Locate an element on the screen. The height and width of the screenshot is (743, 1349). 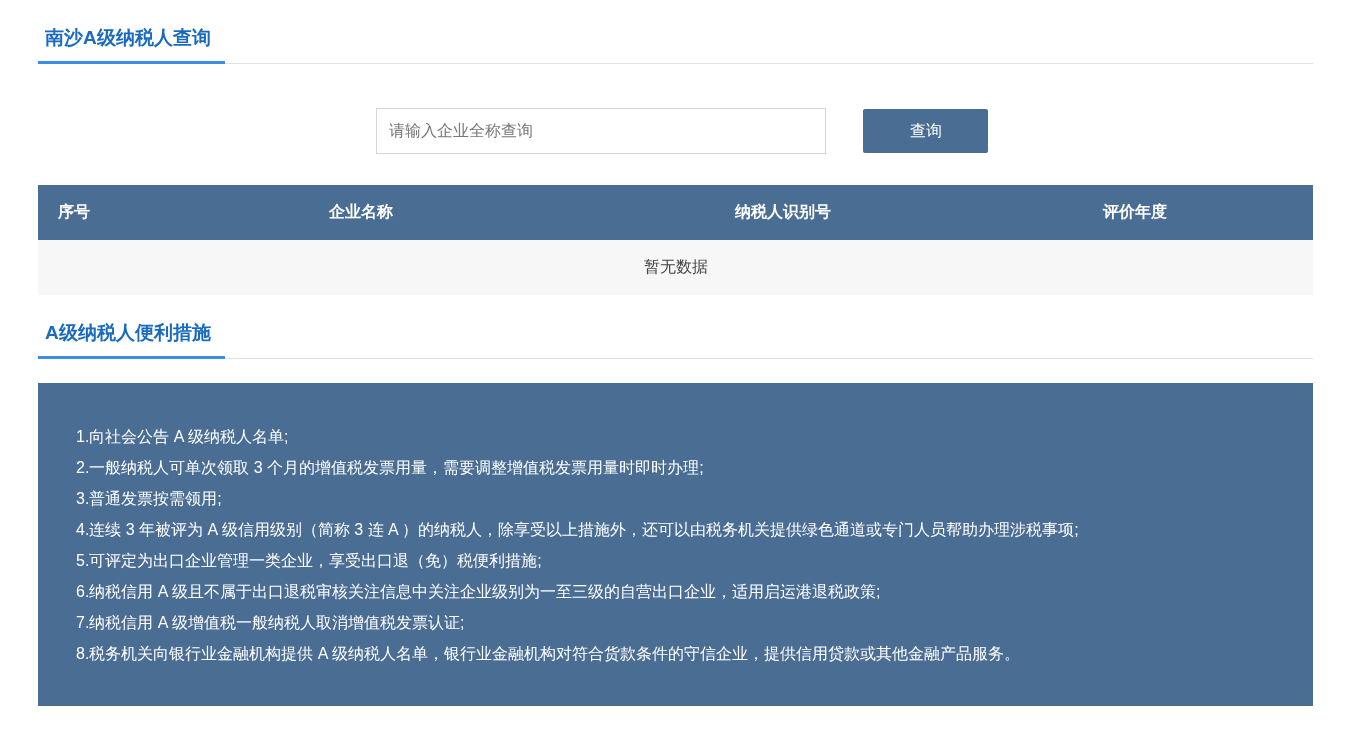
measure-item: 2.一般纳税人可单次领取 3 个月的增值税发票用量，需要调整增值税发票用量时即时办理; is located at coordinates (390, 468).